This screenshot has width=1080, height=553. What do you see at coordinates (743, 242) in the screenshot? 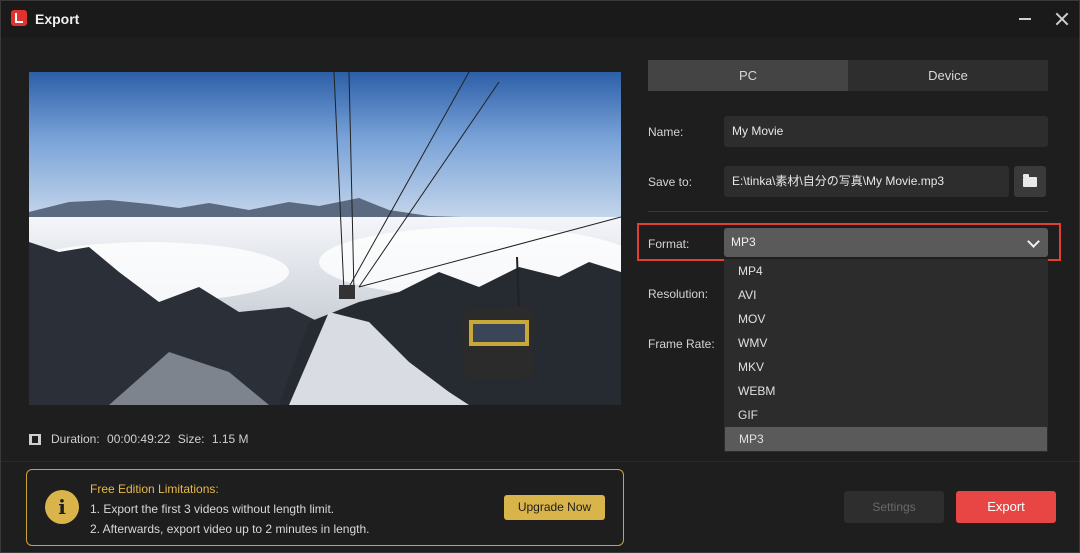
I see `format-selected-value: MP3` at bounding box center [743, 242].